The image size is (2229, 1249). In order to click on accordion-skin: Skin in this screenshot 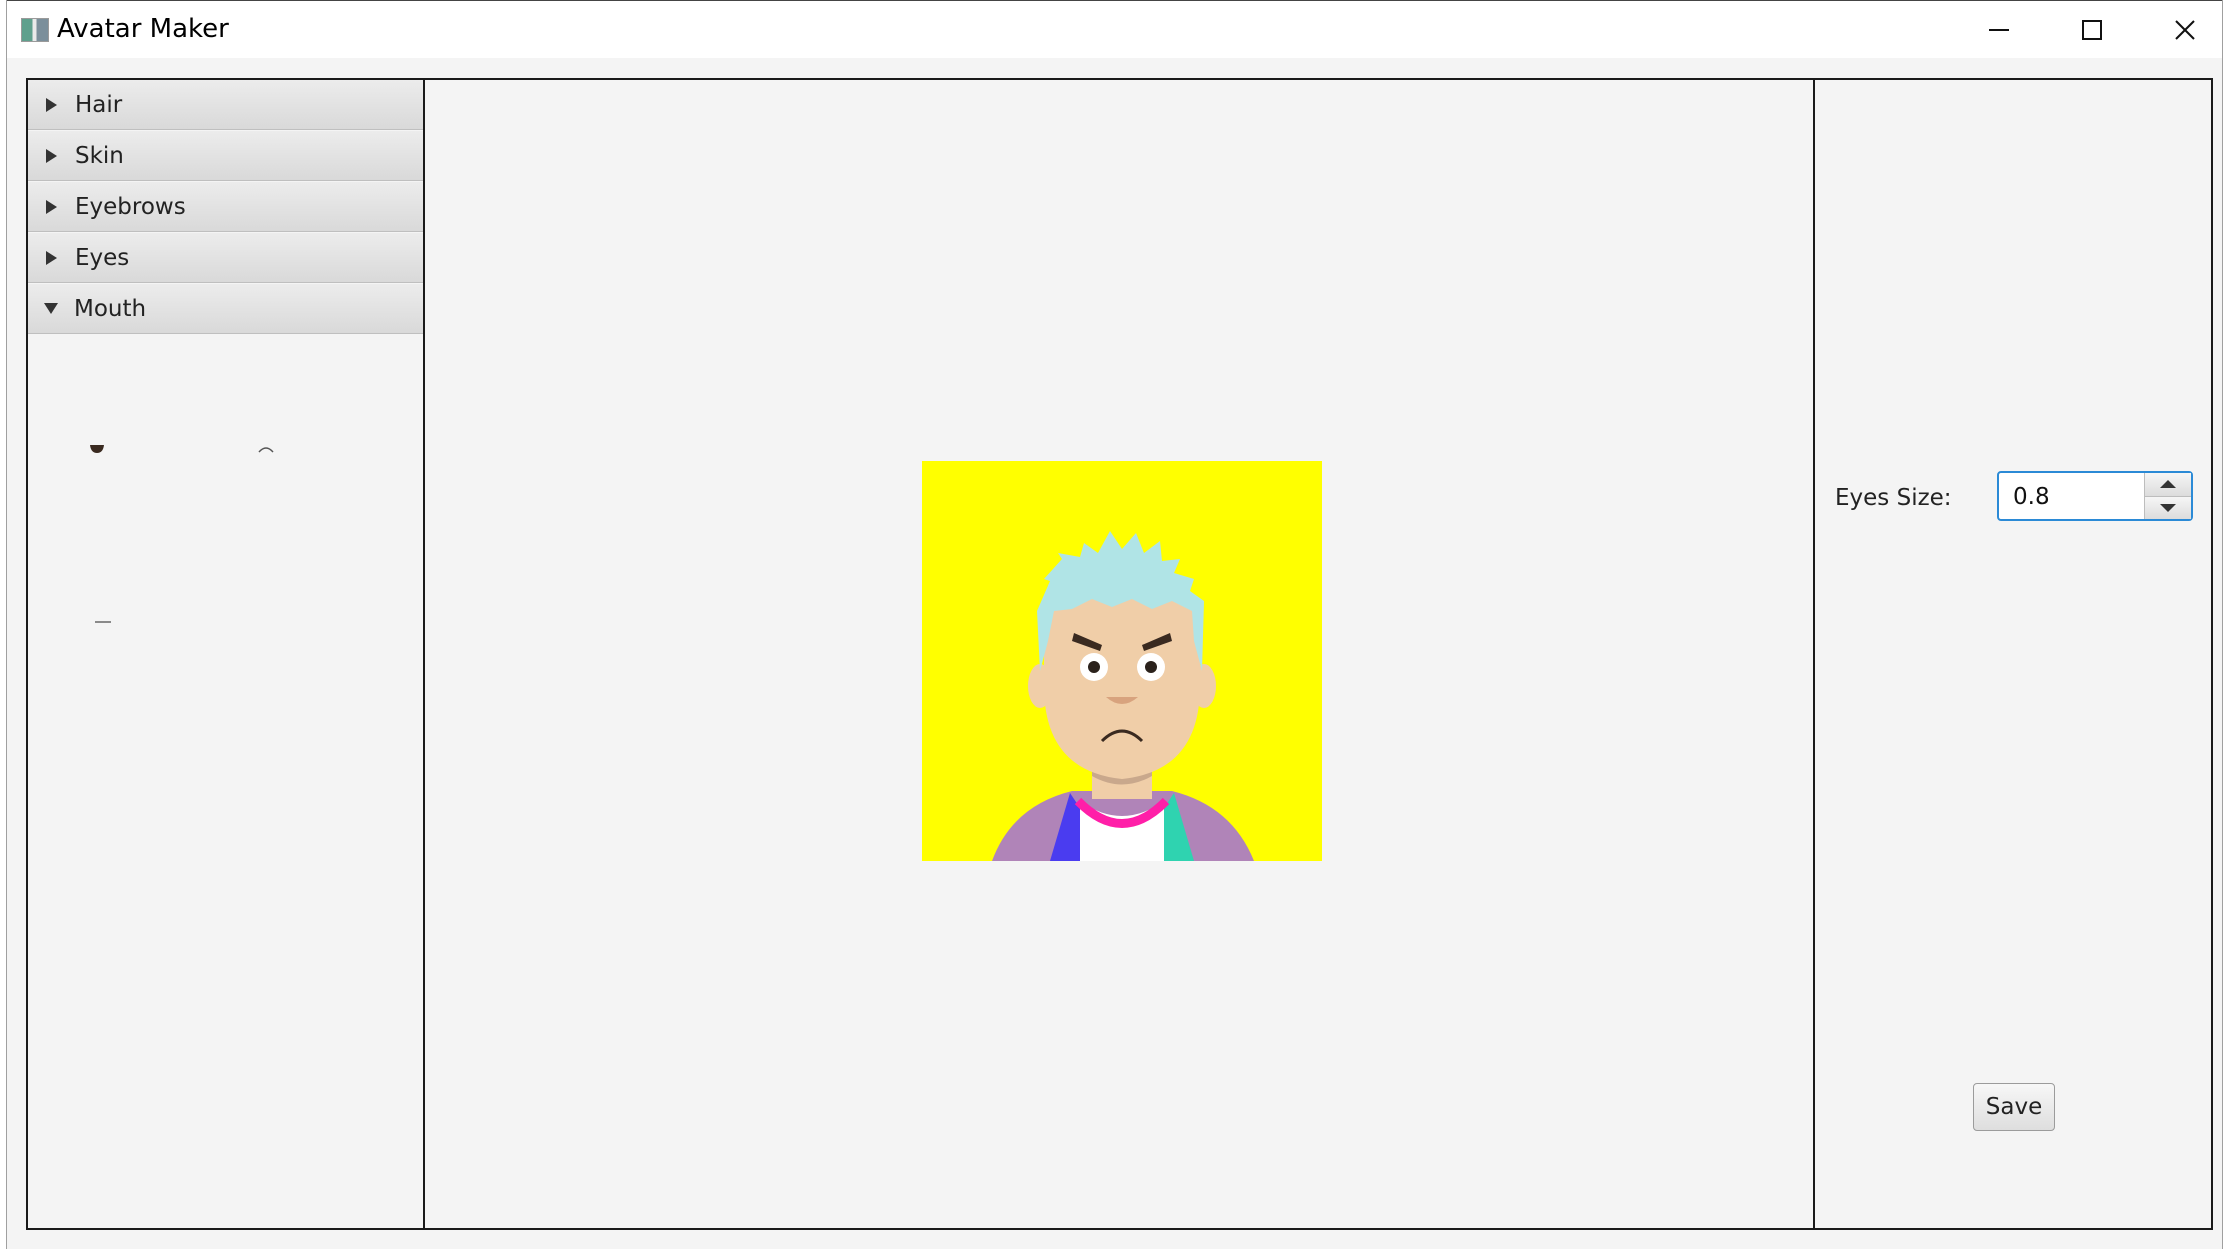, I will do `click(225, 156)`.